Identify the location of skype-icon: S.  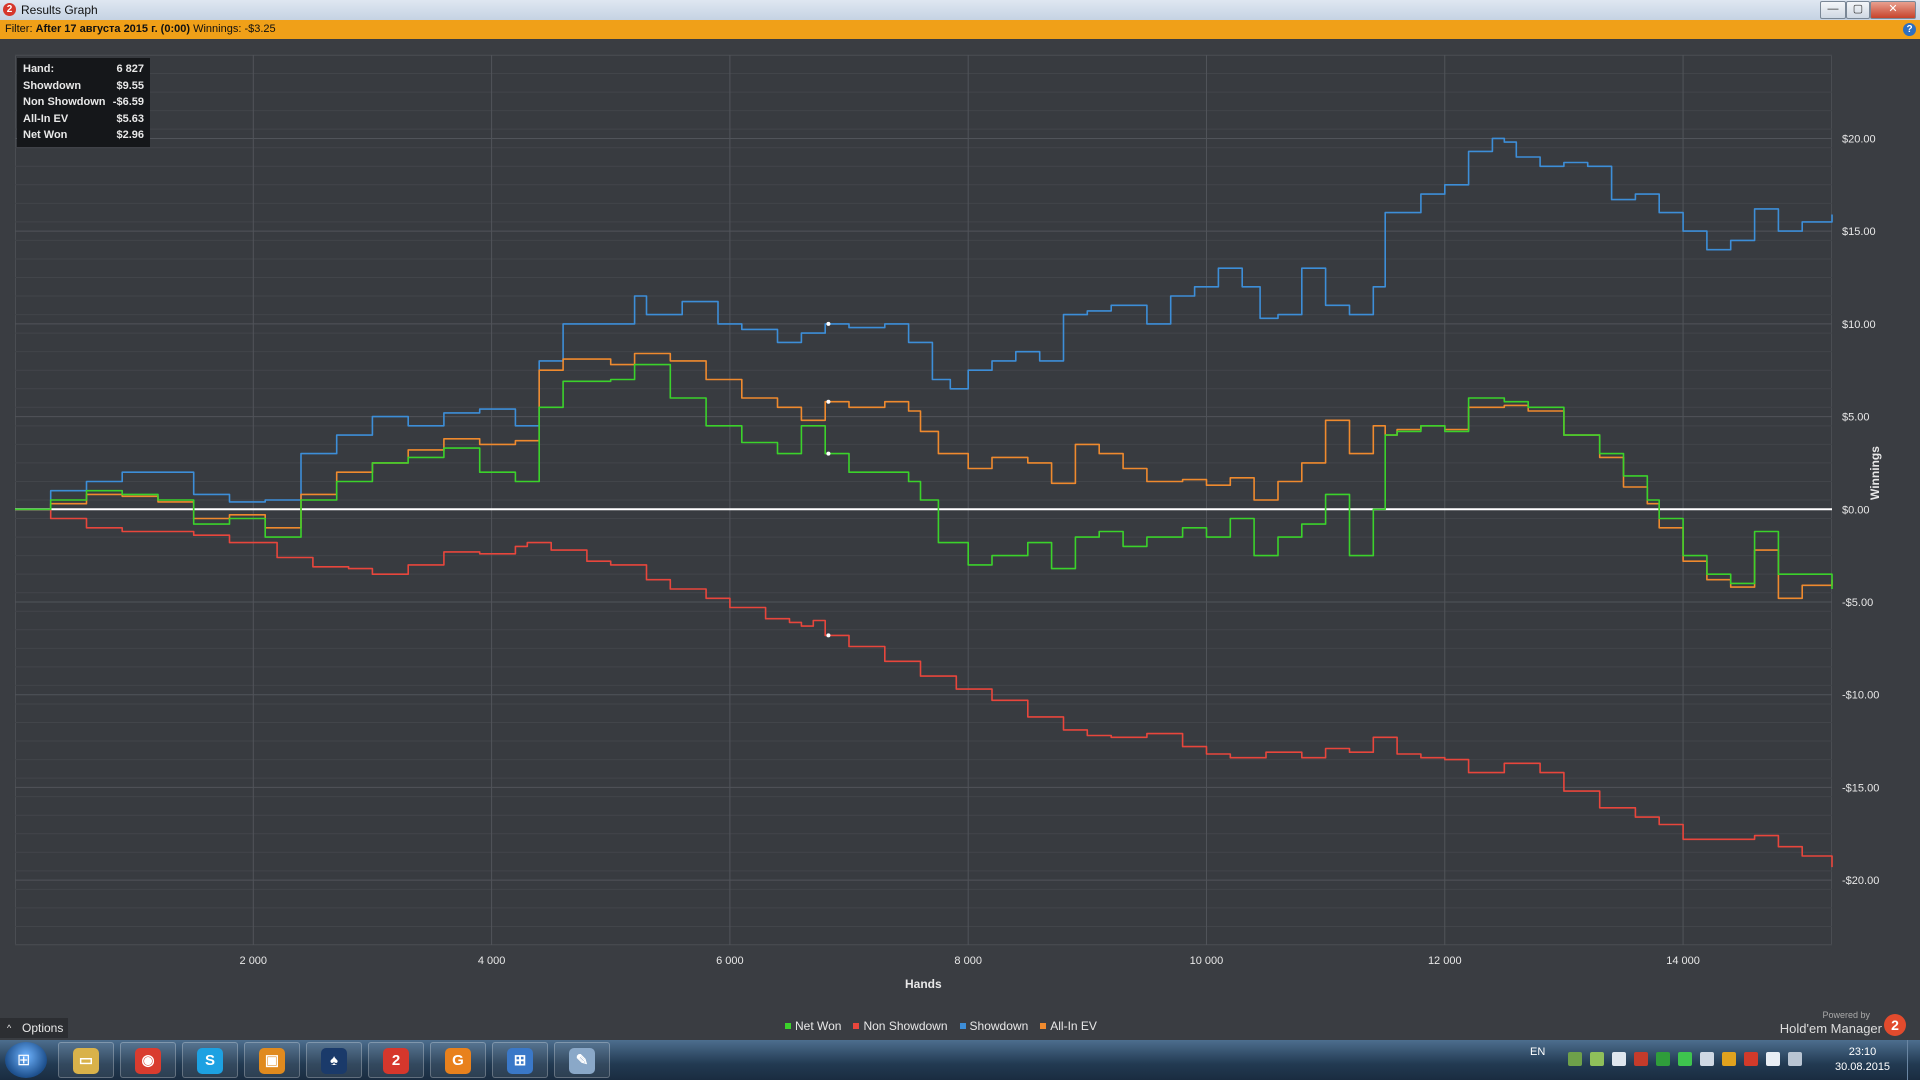
(210, 1061).